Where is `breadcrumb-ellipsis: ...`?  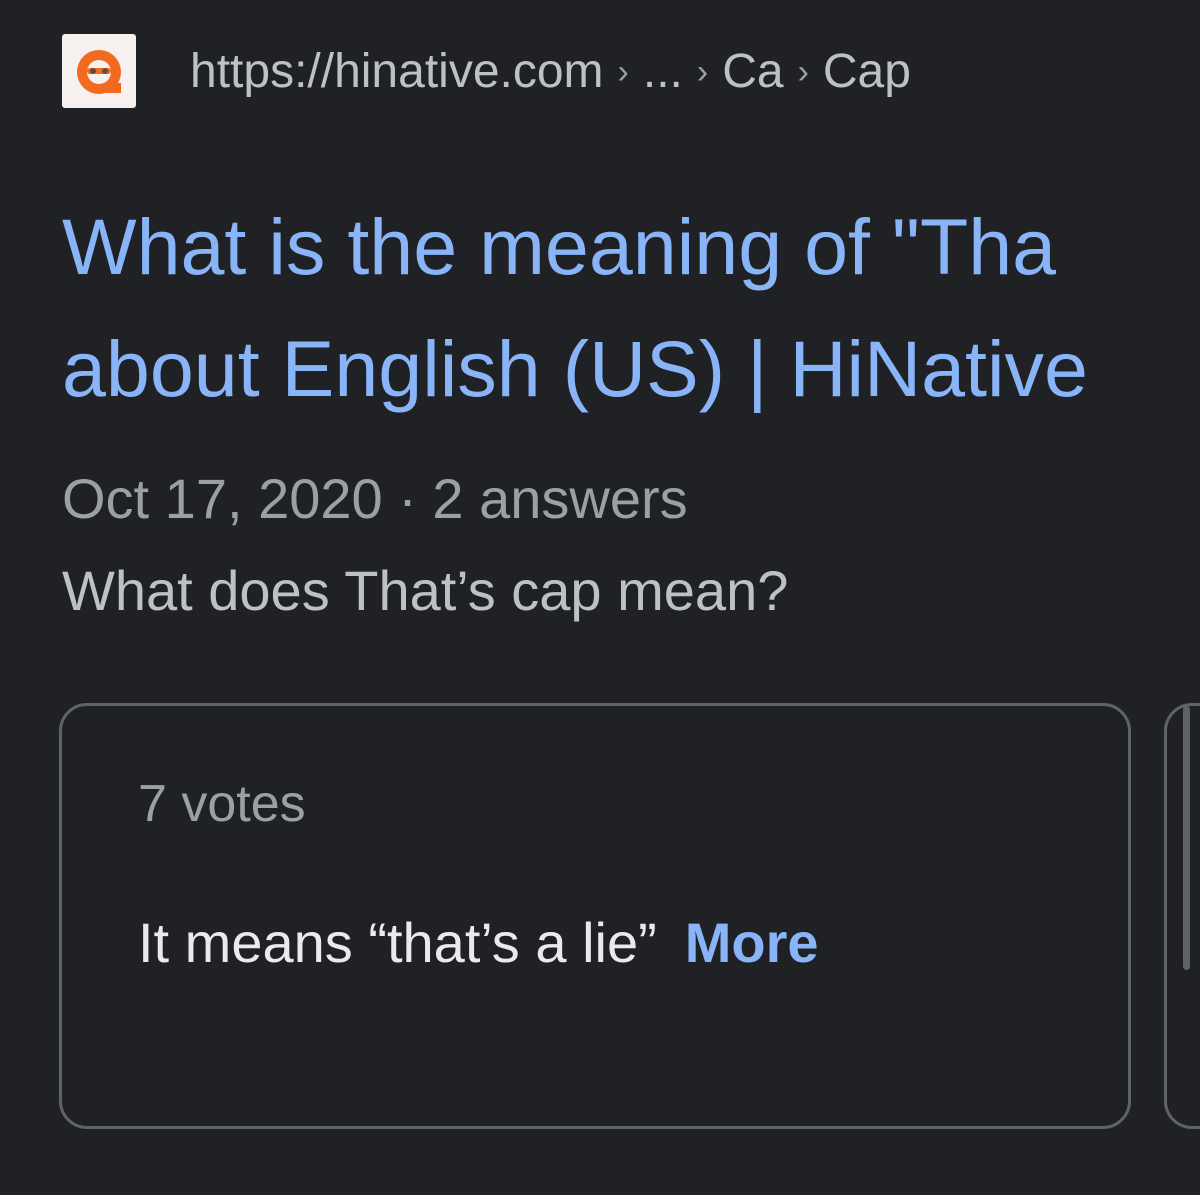 breadcrumb-ellipsis: ... is located at coordinates (662, 71).